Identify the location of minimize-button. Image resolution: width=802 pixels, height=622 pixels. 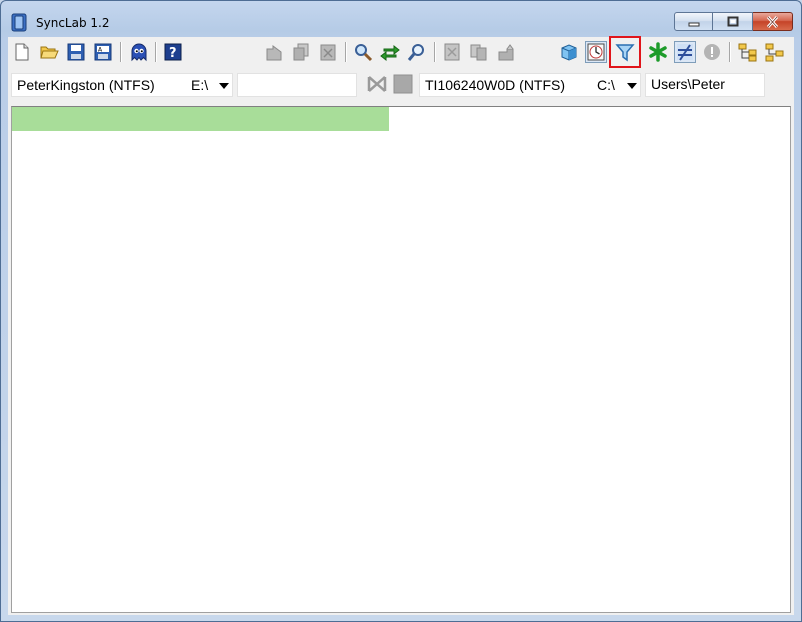
(693, 21).